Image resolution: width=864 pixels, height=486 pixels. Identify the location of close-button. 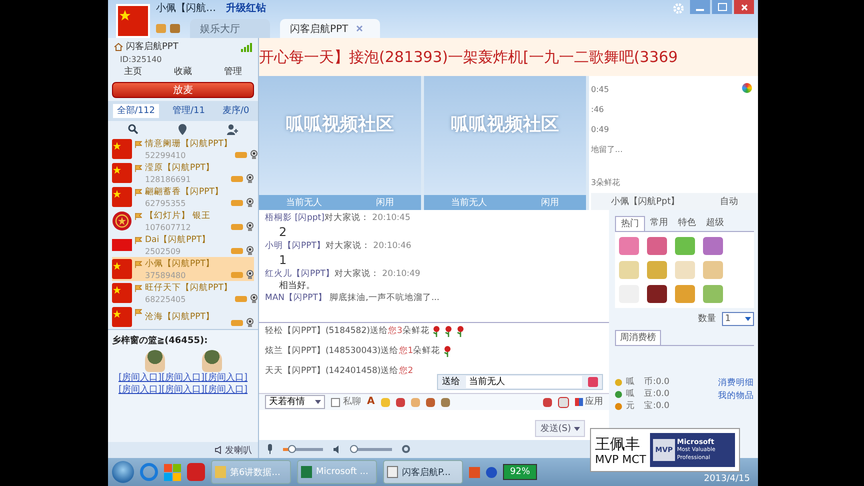
(744, 7).